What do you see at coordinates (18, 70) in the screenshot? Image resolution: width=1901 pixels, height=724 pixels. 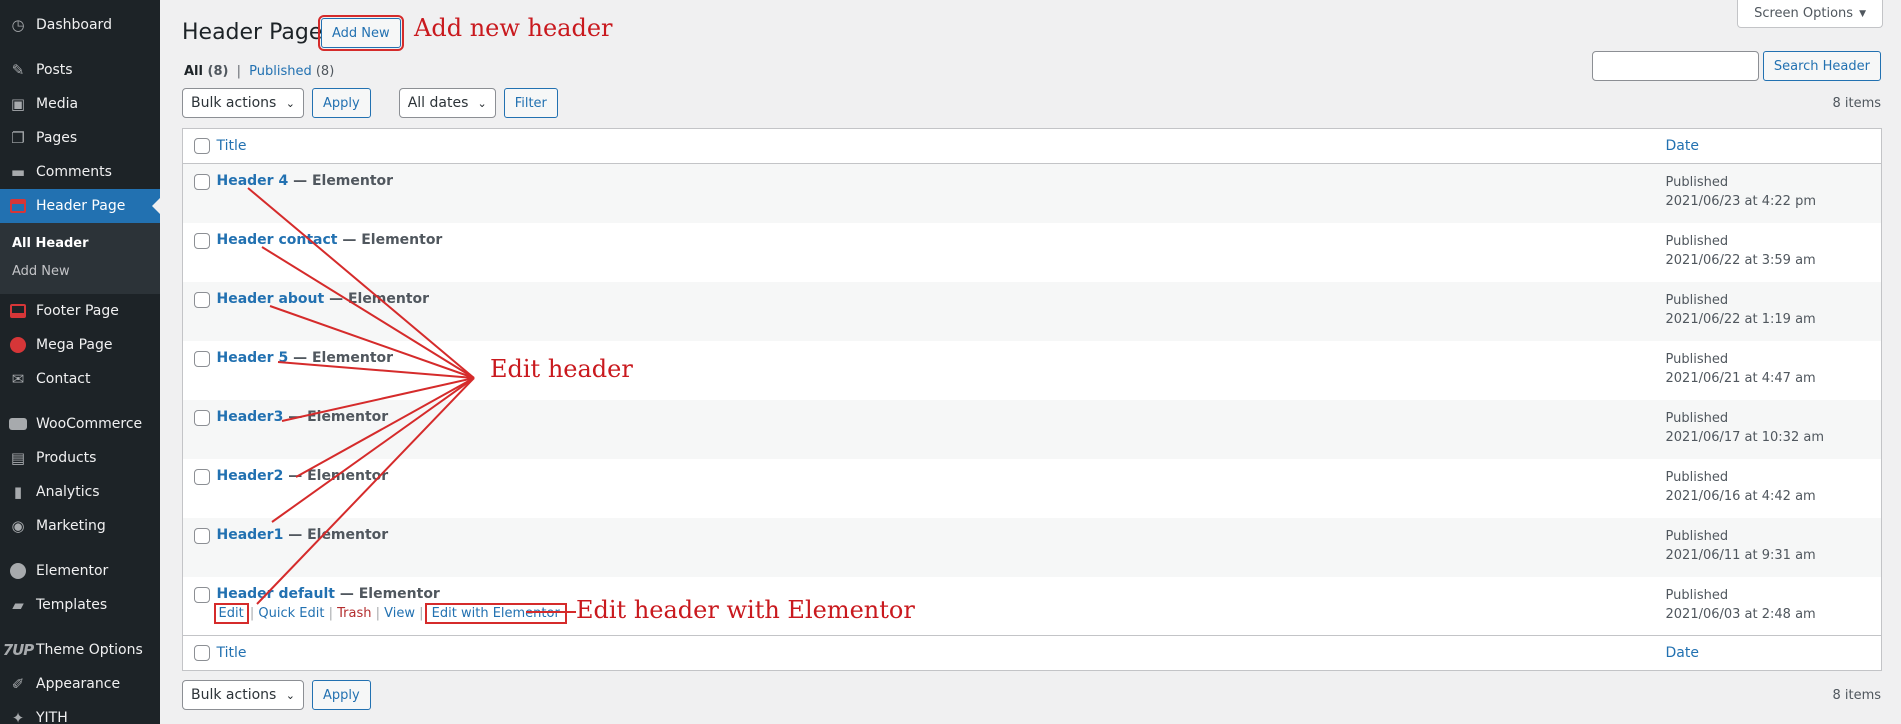 I see `pin-icon: ✎` at bounding box center [18, 70].